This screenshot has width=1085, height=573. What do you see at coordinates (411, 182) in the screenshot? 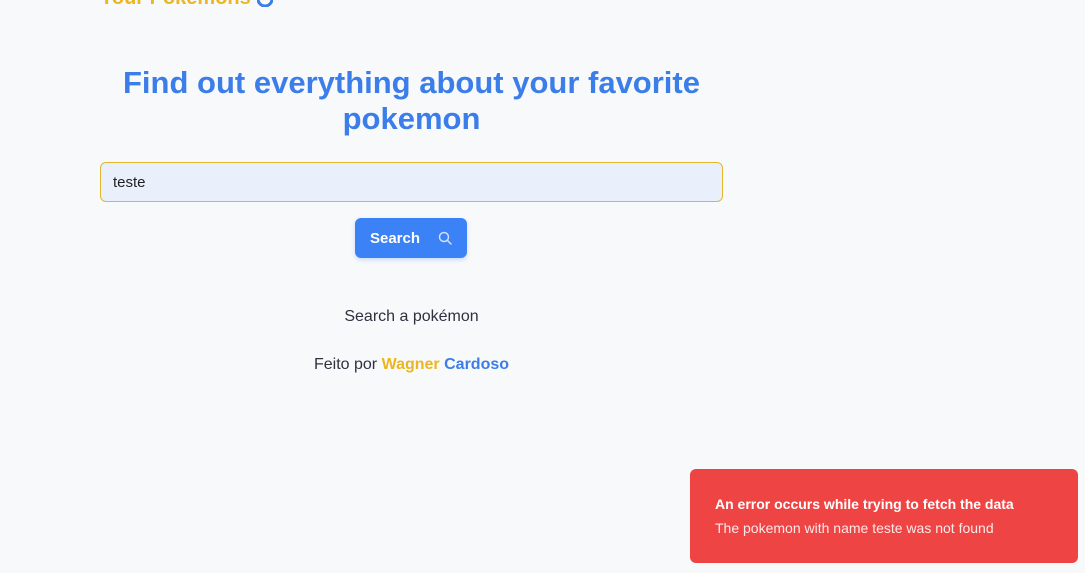
I see `search-input` at bounding box center [411, 182].